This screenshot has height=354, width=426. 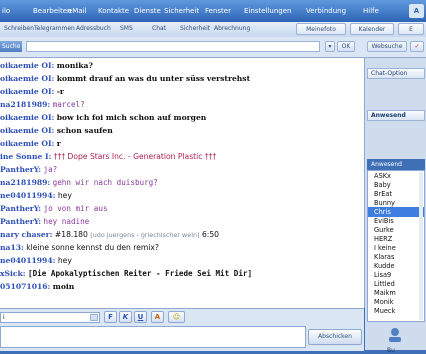 I want to click on chevron-down-icon, so click(x=94, y=317).